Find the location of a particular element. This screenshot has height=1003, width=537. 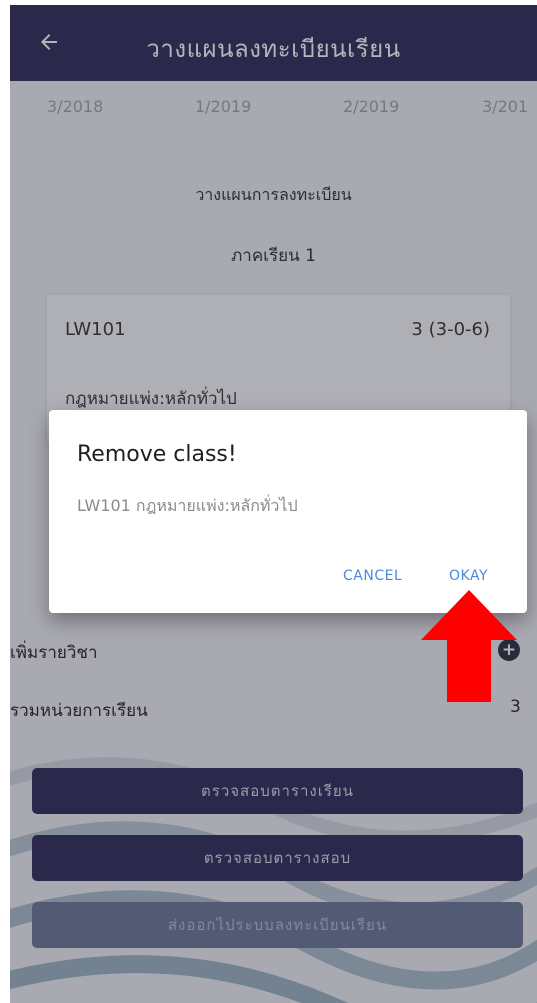

dialog-message: LW101 กฎหมายแพ่ง:หลักทั่วไป is located at coordinates (187, 505).